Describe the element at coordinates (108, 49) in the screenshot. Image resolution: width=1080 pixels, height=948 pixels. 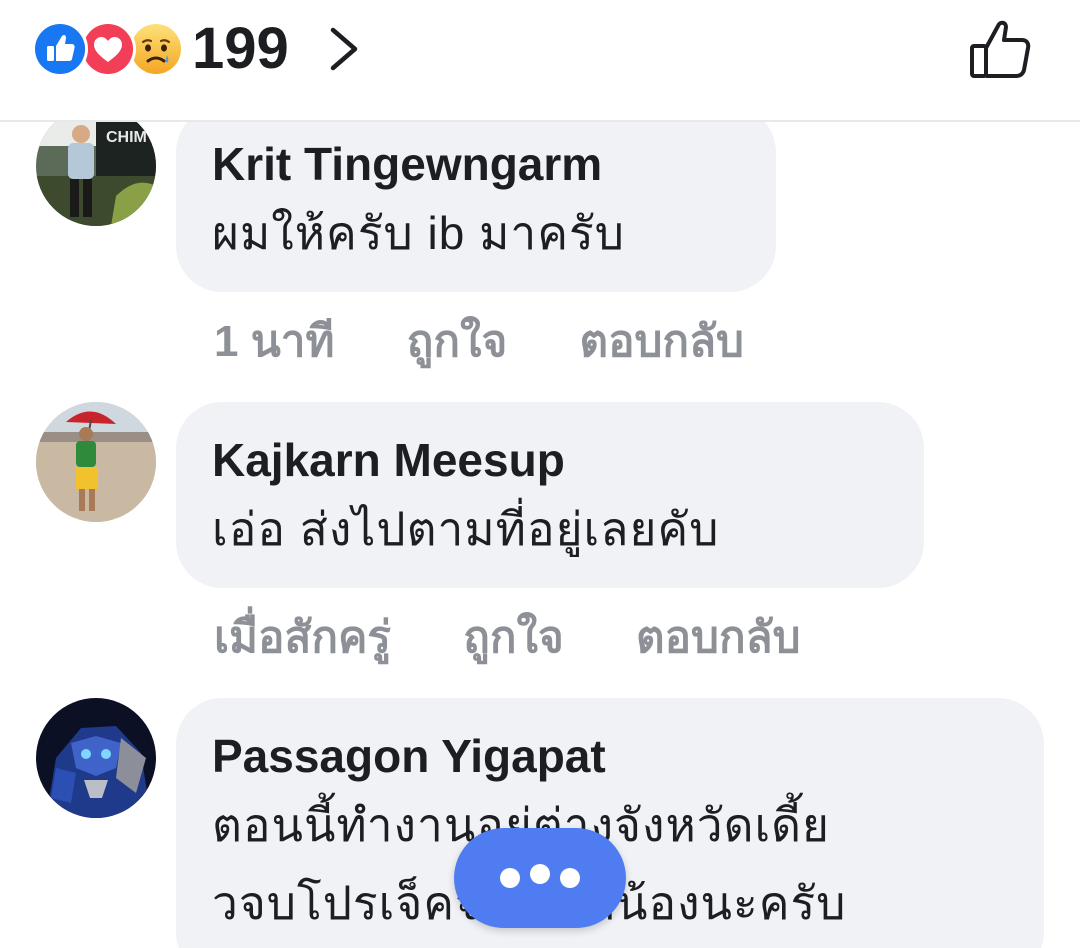
I see `love-icon` at that location.